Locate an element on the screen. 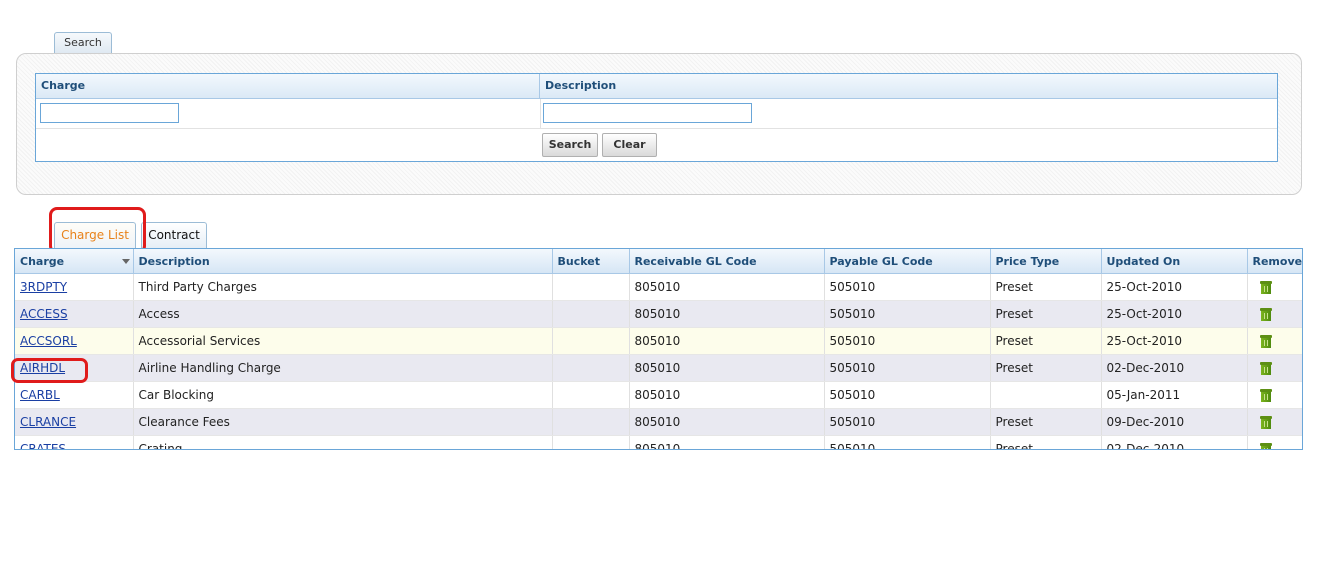  description-cell: Car Blocking is located at coordinates (343, 395).